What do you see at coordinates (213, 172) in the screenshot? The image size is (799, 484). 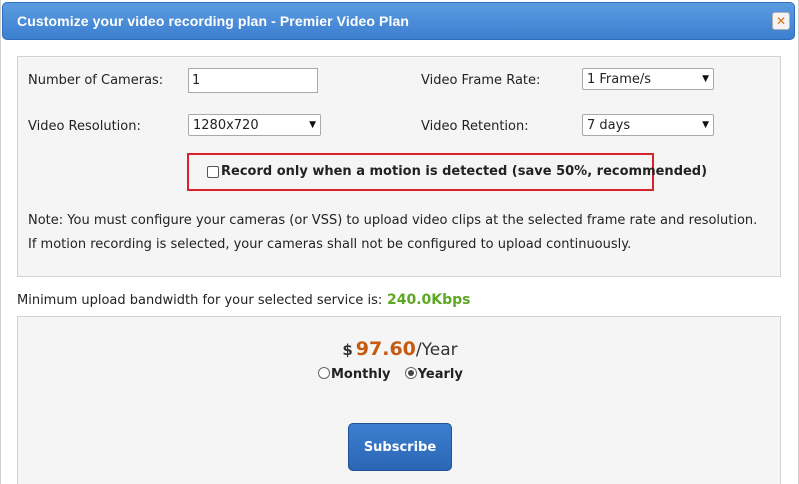 I see `motion-checkbox` at bounding box center [213, 172].